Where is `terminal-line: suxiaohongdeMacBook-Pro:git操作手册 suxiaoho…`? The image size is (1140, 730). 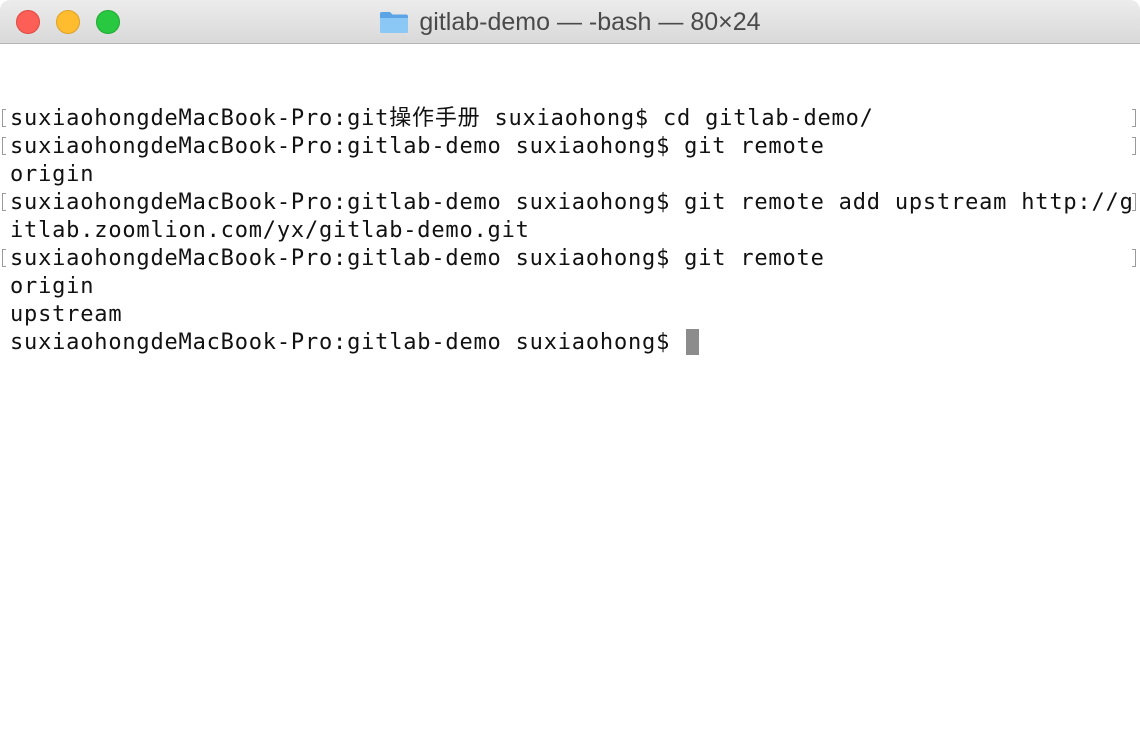
terminal-line: suxiaohongdeMacBook-Pro:git操作手册 suxiaoho… is located at coordinates (570, 119).